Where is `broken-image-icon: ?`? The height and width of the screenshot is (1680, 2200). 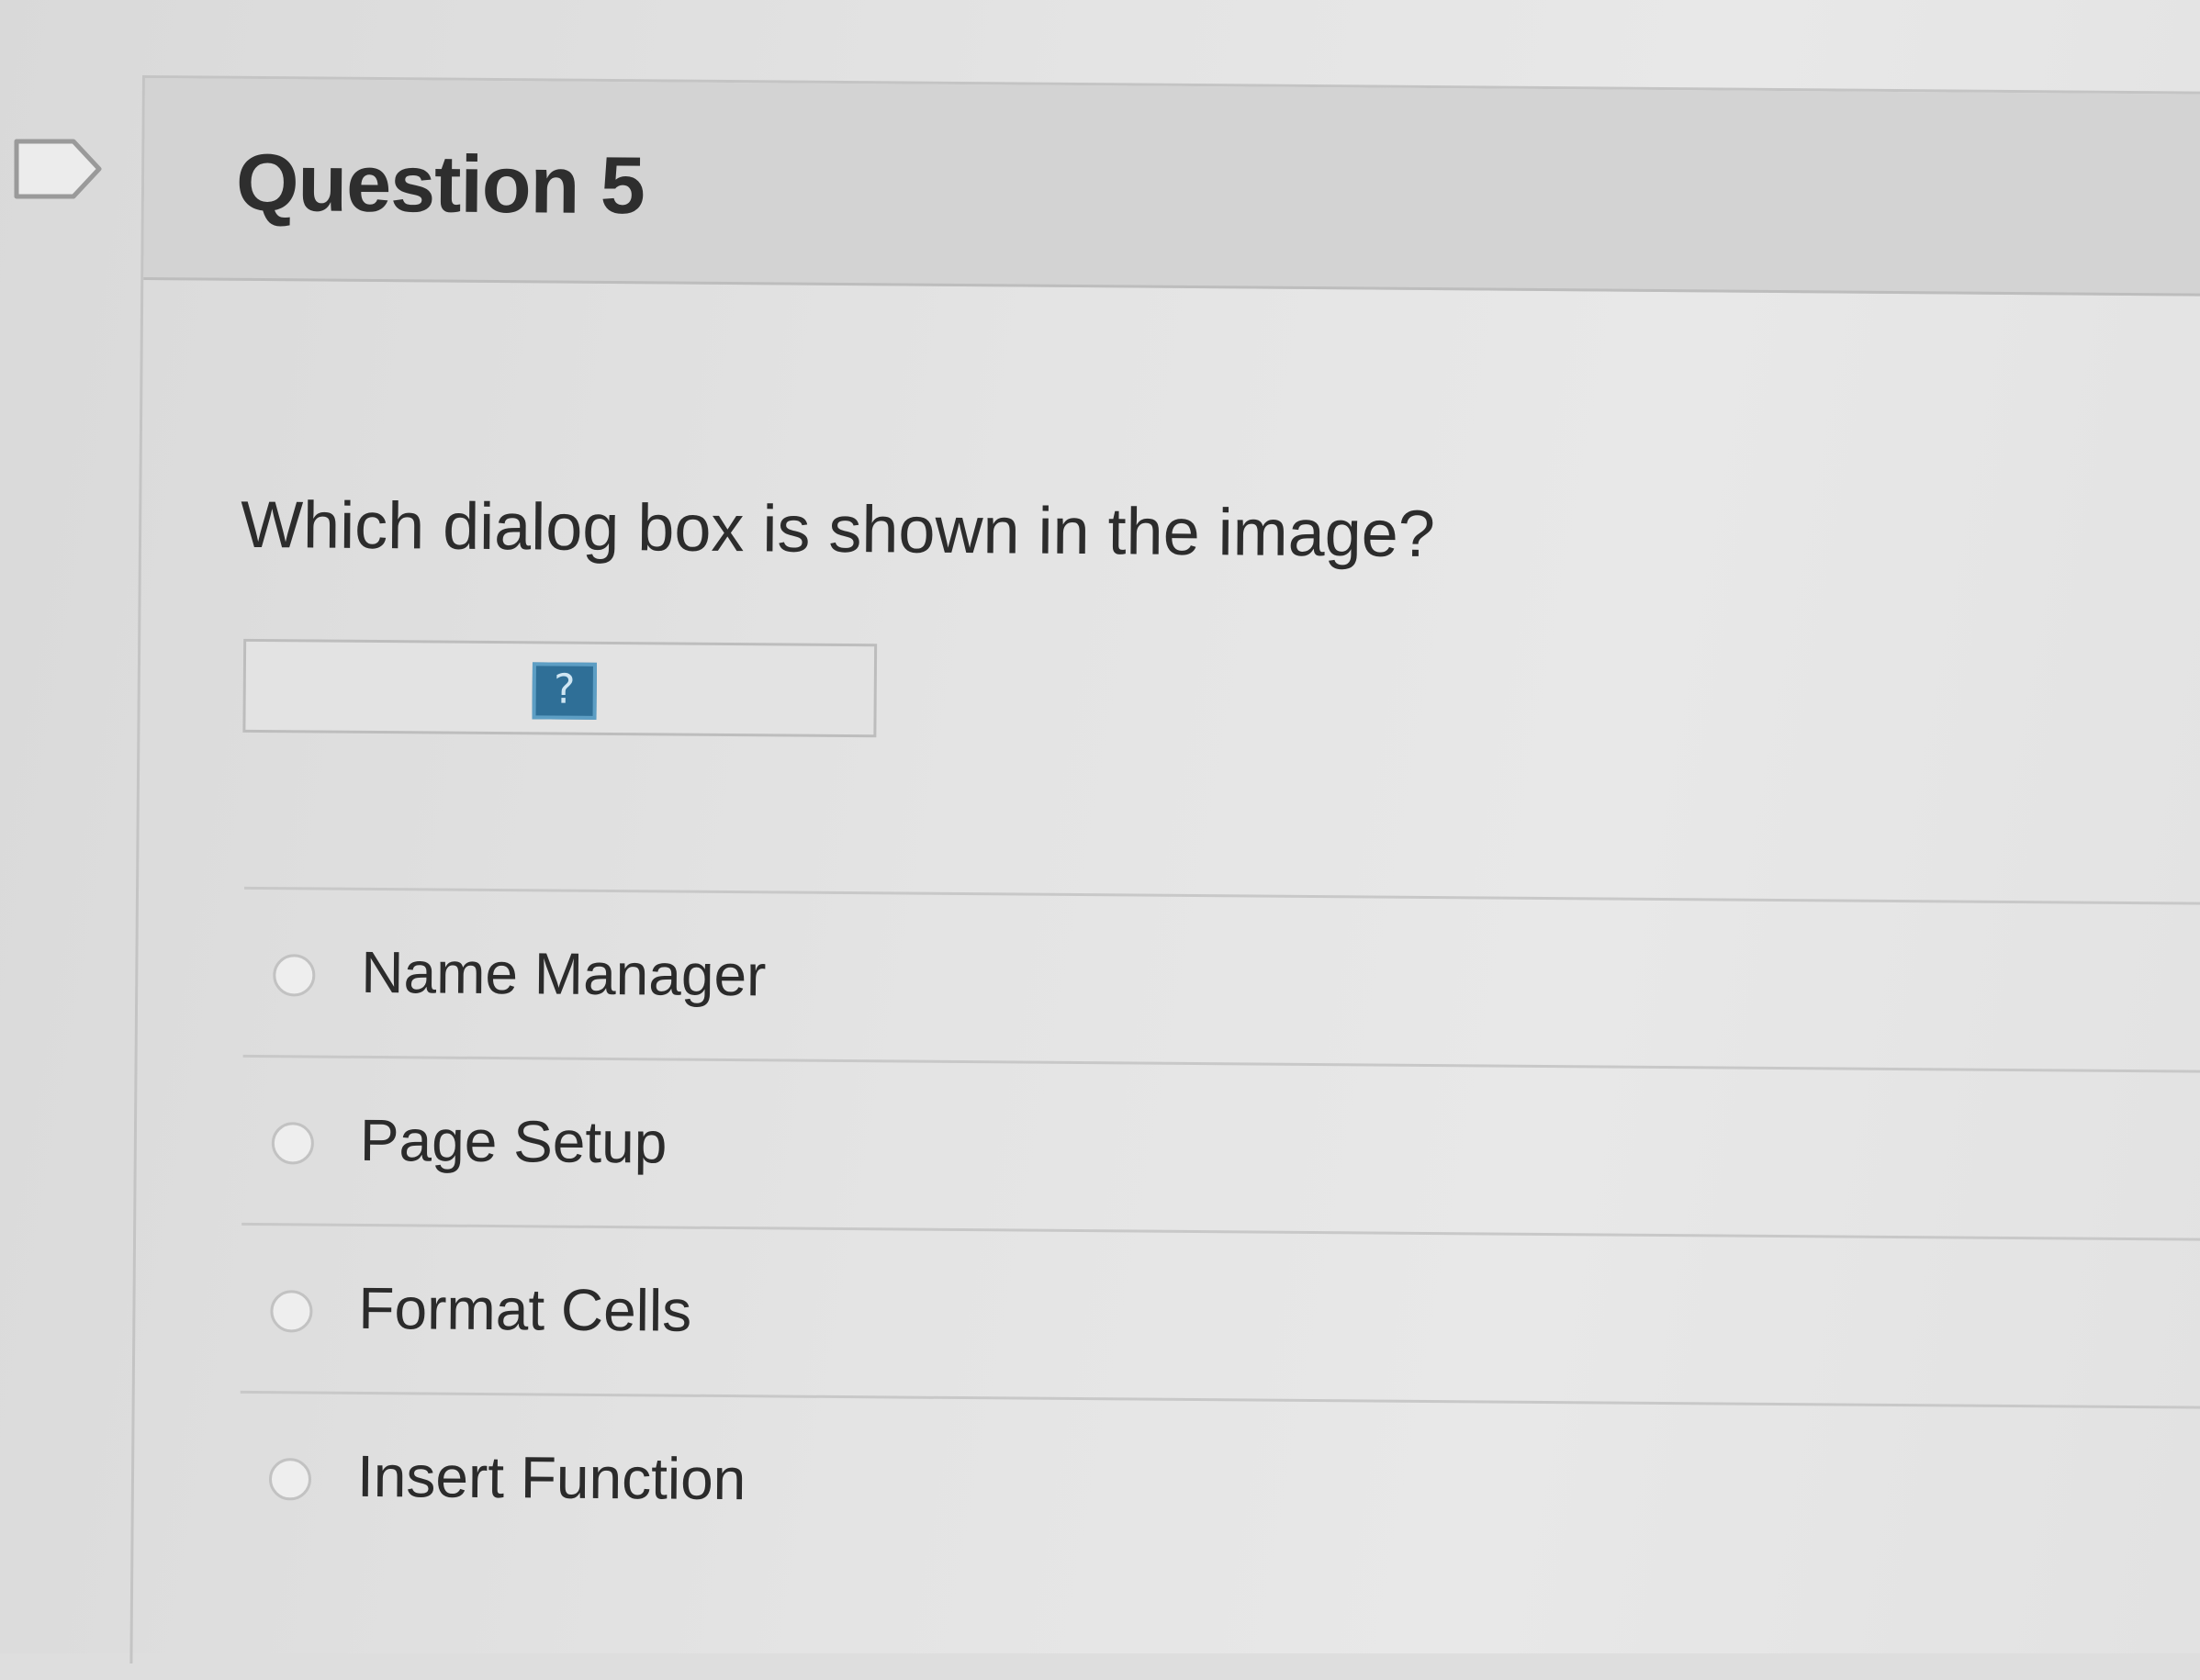 broken-image-icon: ? is located at coordinates (564, 691).